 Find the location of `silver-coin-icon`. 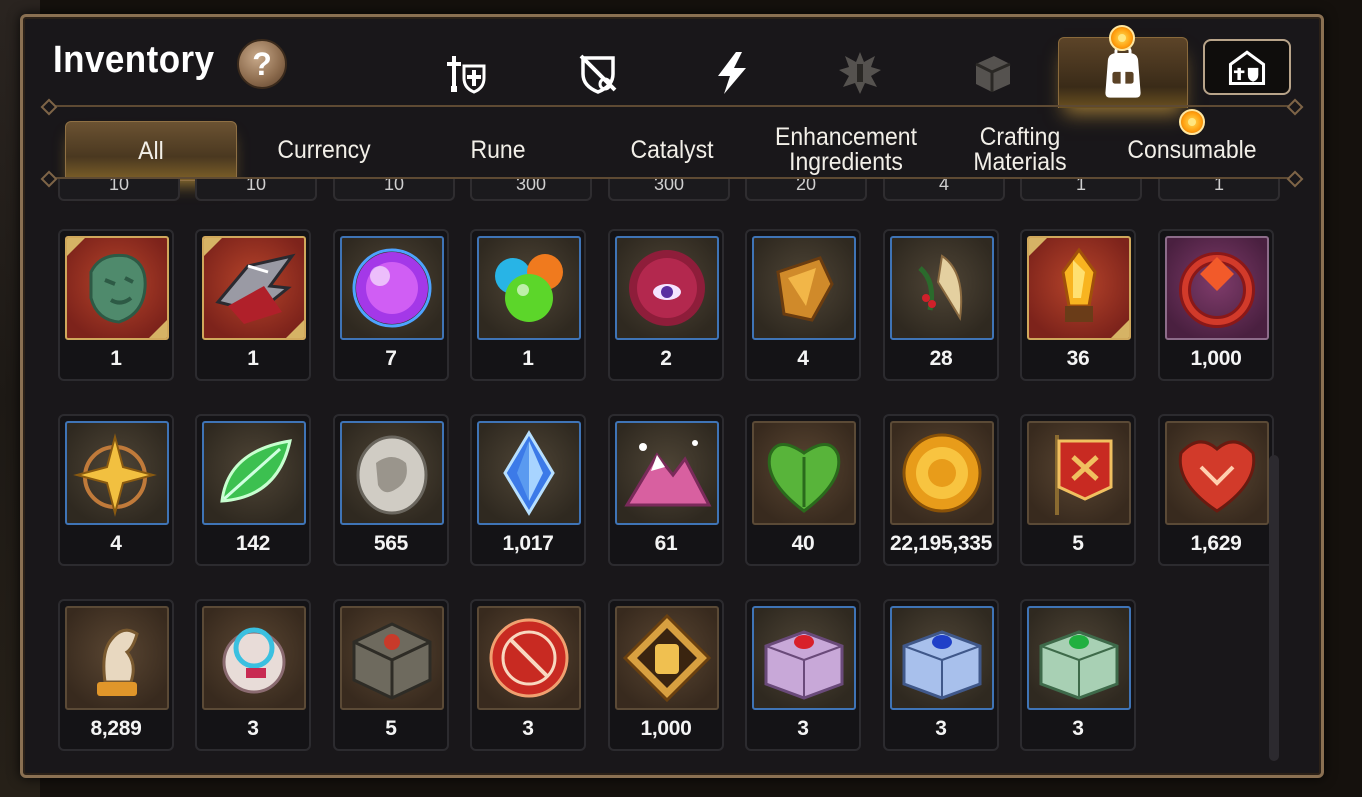

silver-coin-icon is located at coordinates (392, 475).